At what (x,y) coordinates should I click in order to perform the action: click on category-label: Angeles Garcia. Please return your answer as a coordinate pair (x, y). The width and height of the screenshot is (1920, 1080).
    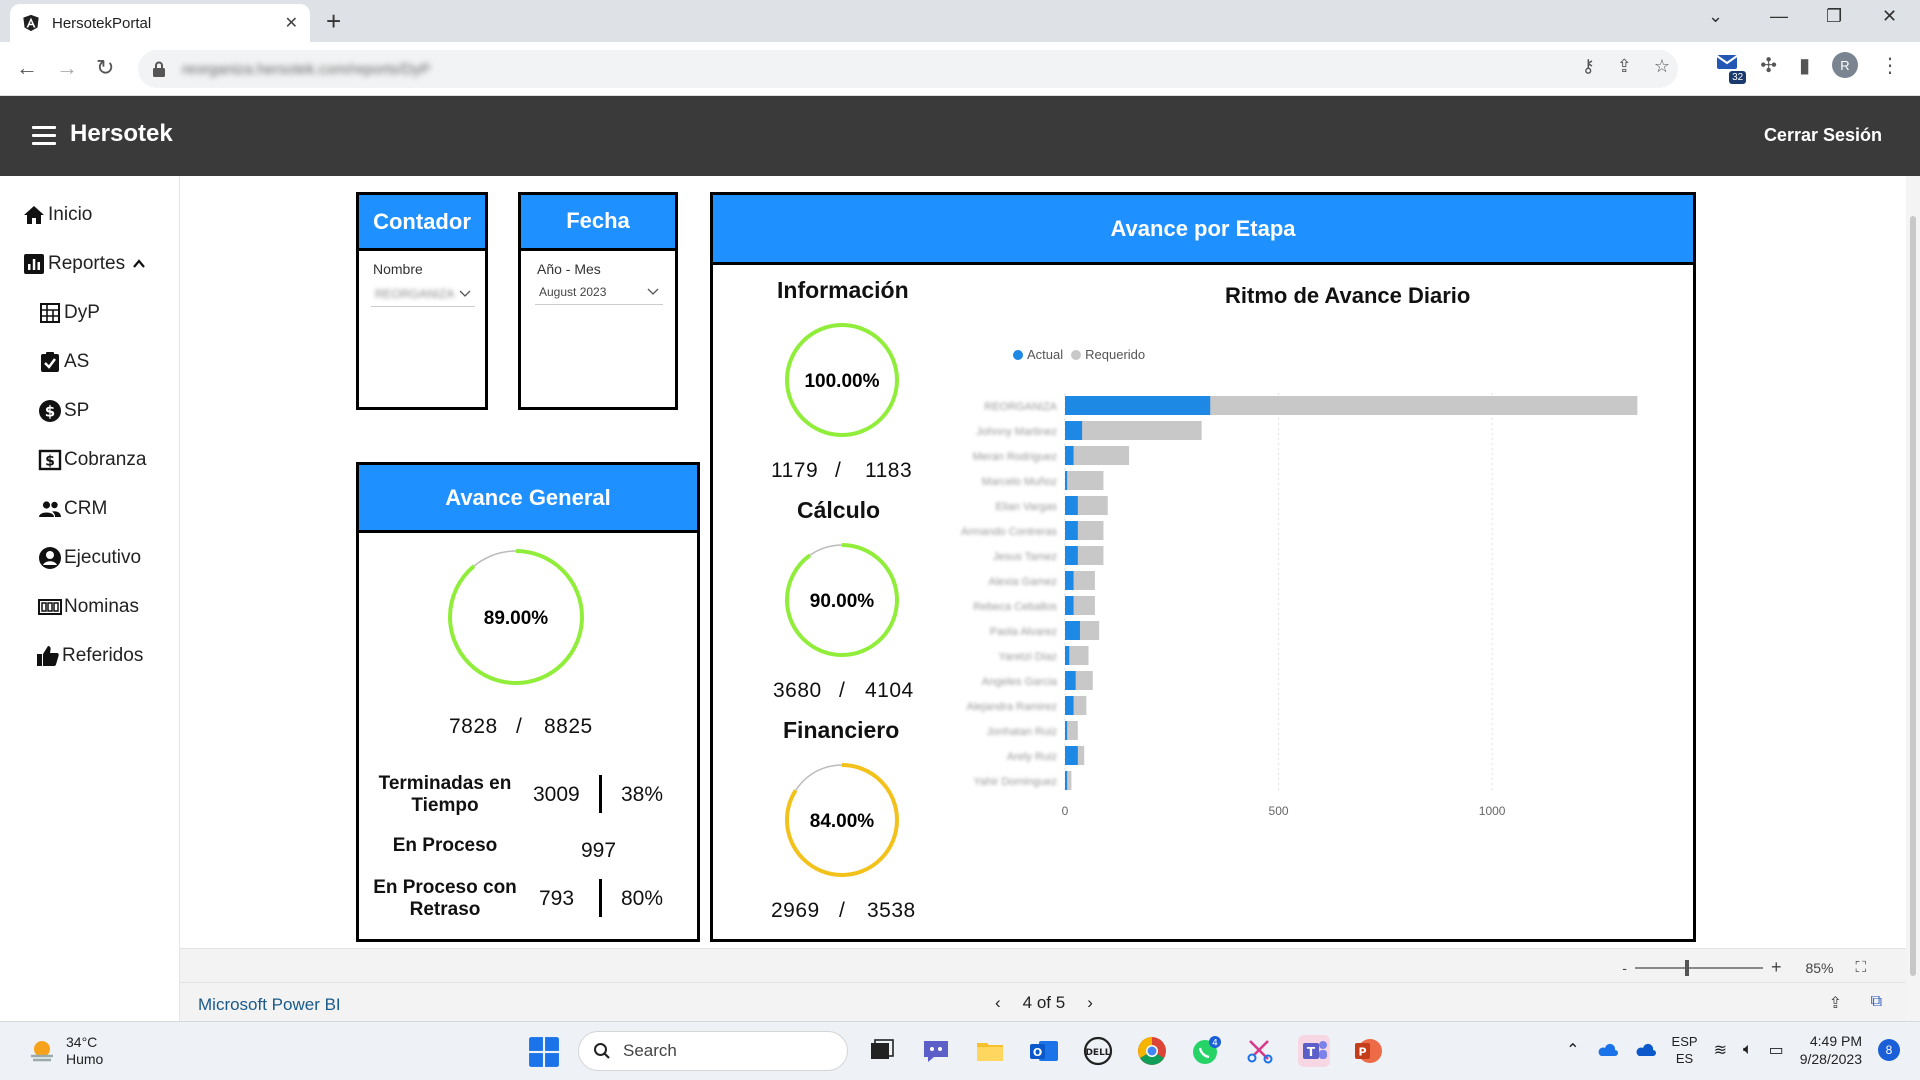
    Looking at the image, I should click on (1020, 682).